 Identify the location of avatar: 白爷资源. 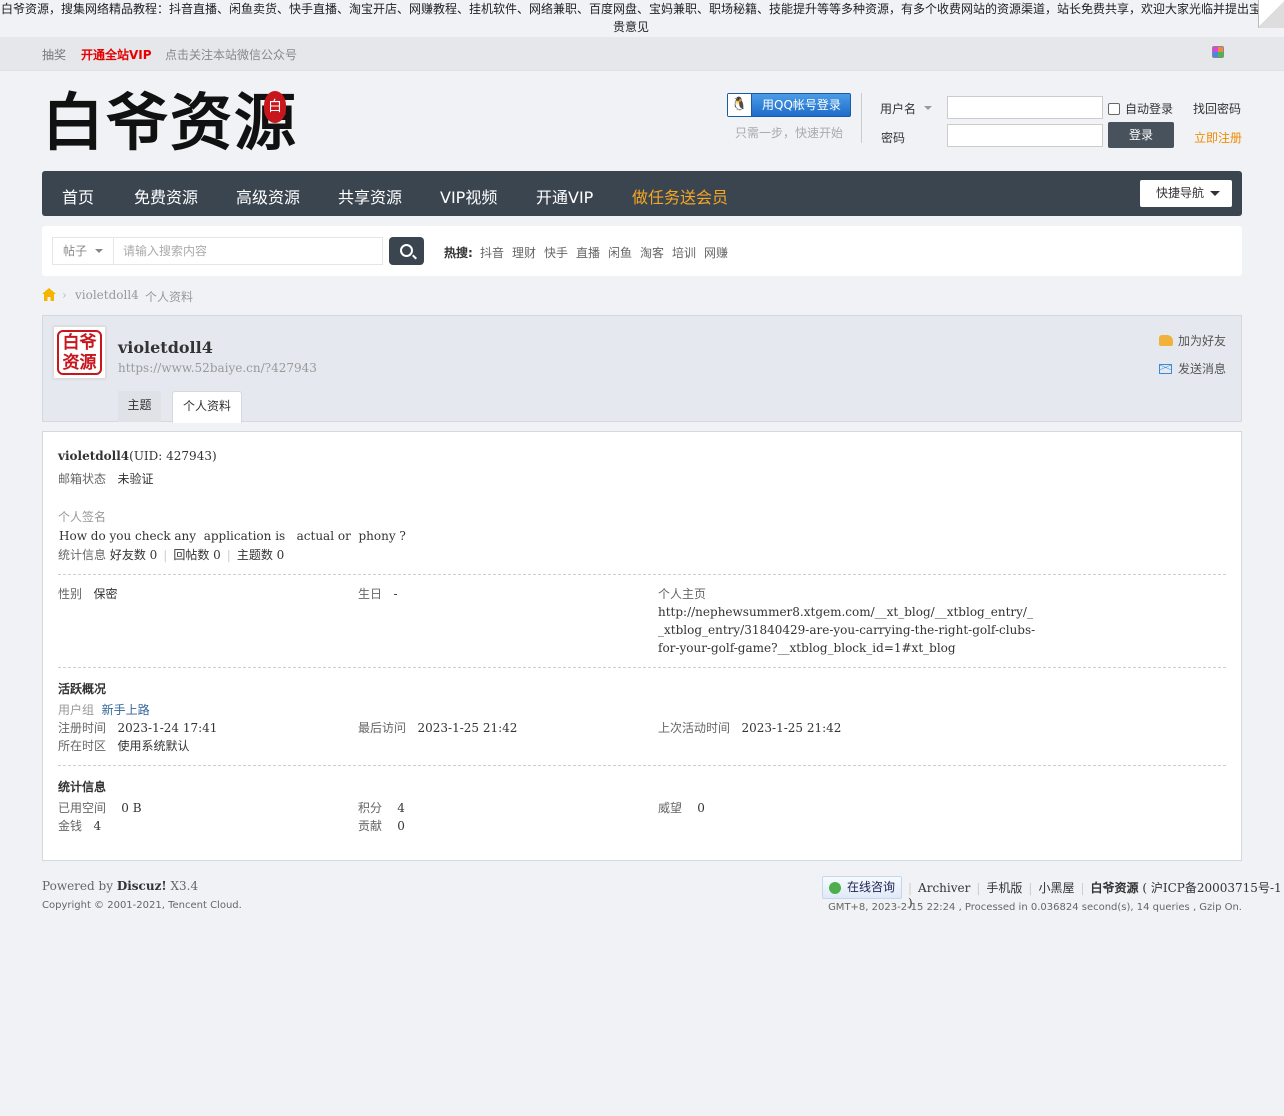
(79, 352).